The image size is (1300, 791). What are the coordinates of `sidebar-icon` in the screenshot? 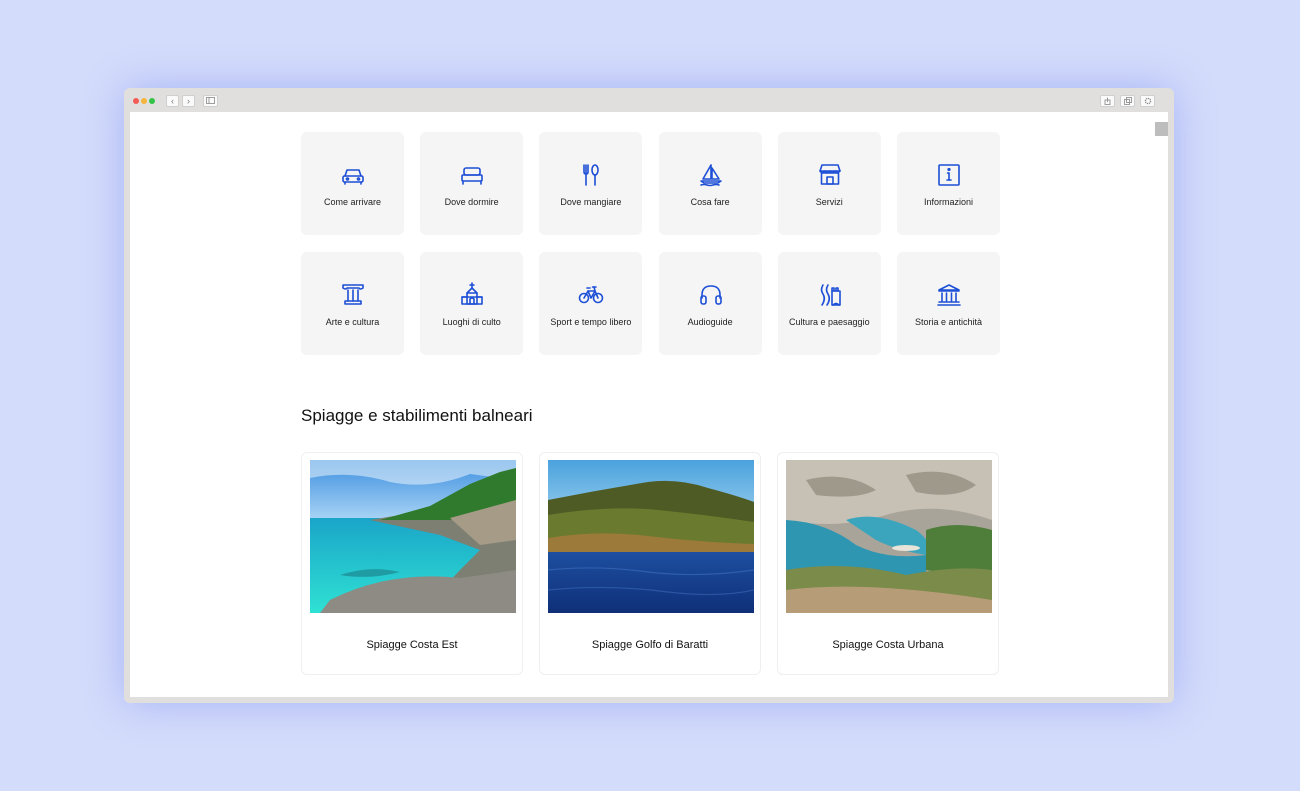 It's located at (210, 100).